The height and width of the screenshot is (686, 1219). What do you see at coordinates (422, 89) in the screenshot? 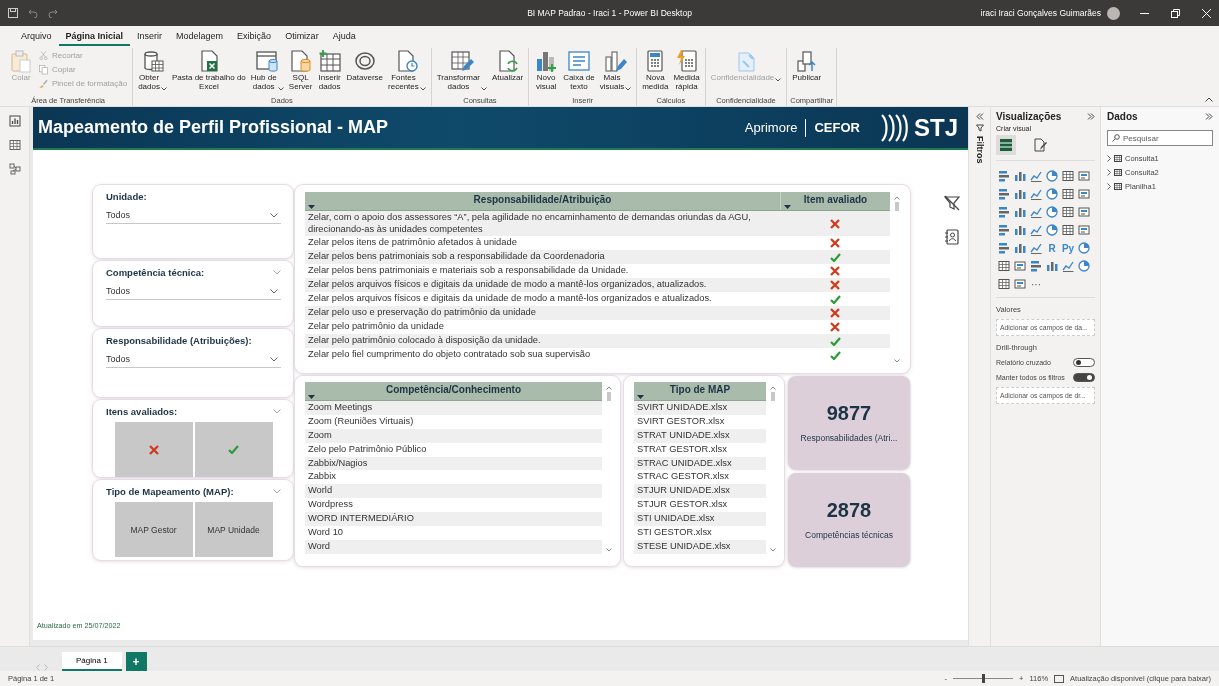
I see `chevron-down-icon` at bounding box center [422, 89].